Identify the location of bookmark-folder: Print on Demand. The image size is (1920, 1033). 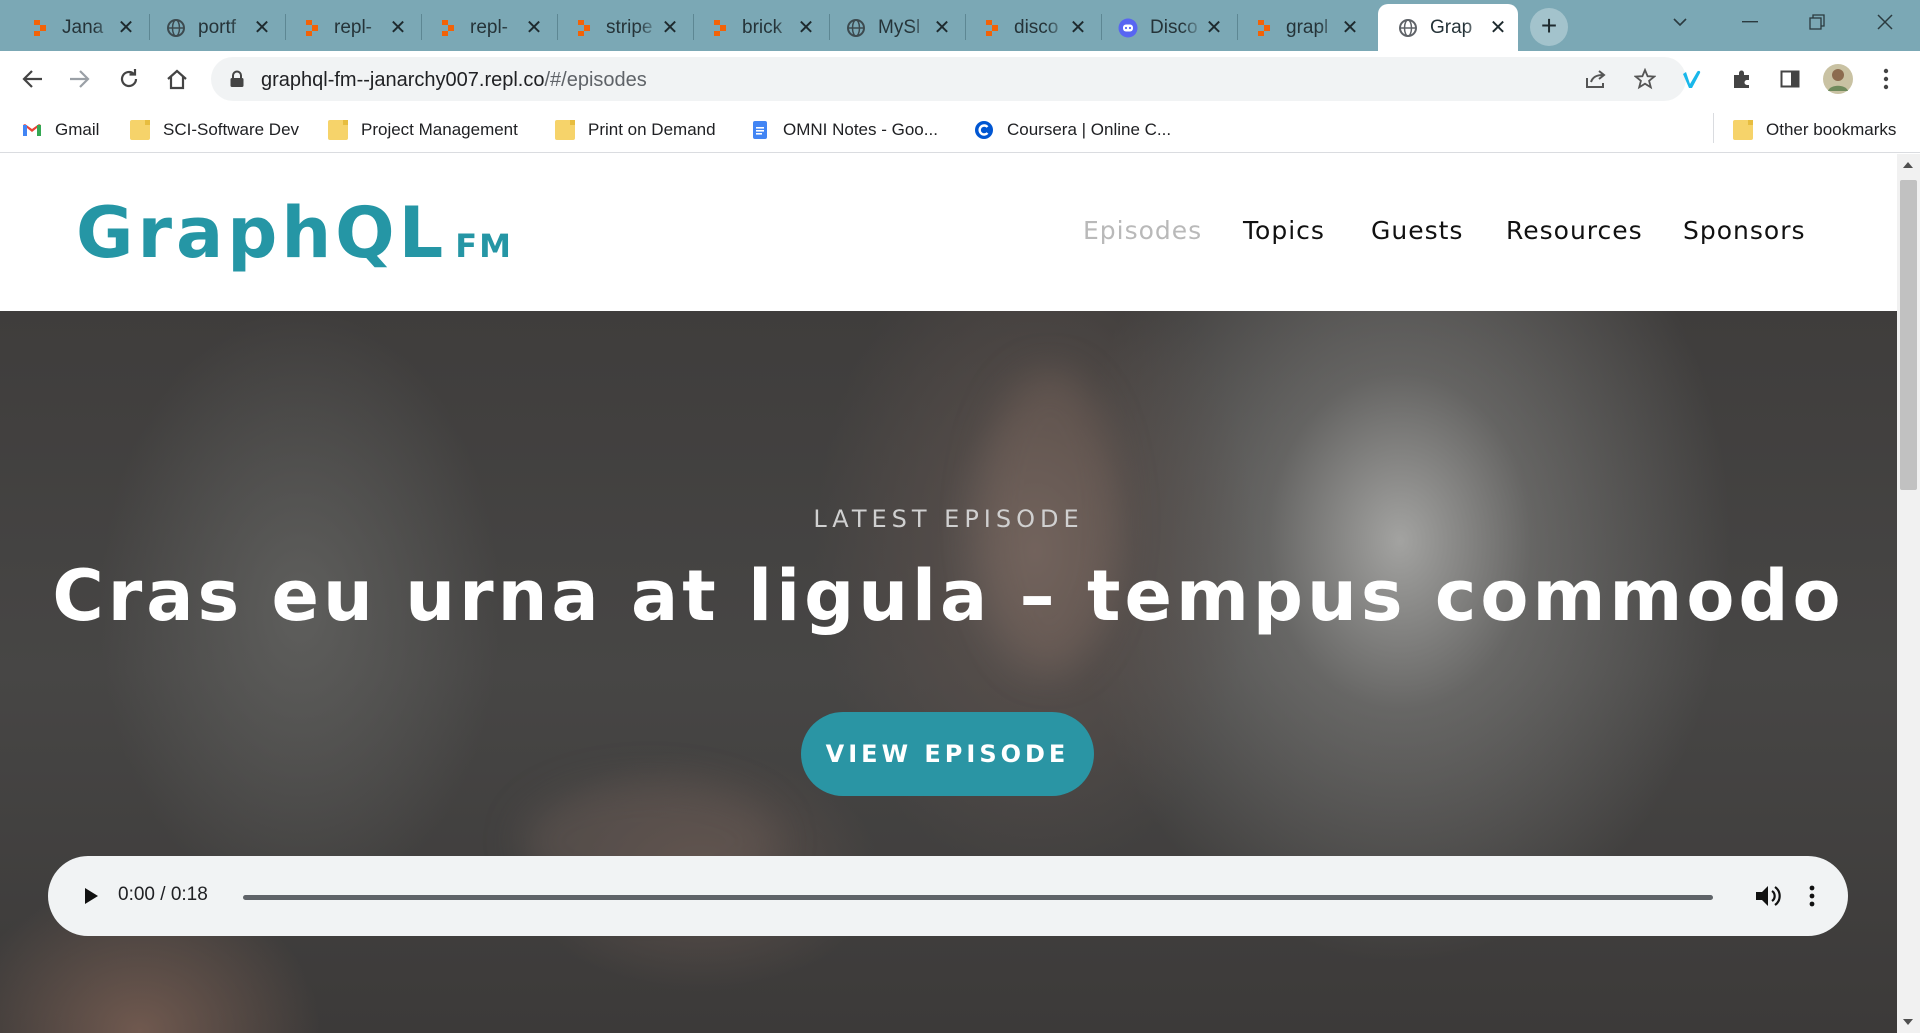
(635, 130).